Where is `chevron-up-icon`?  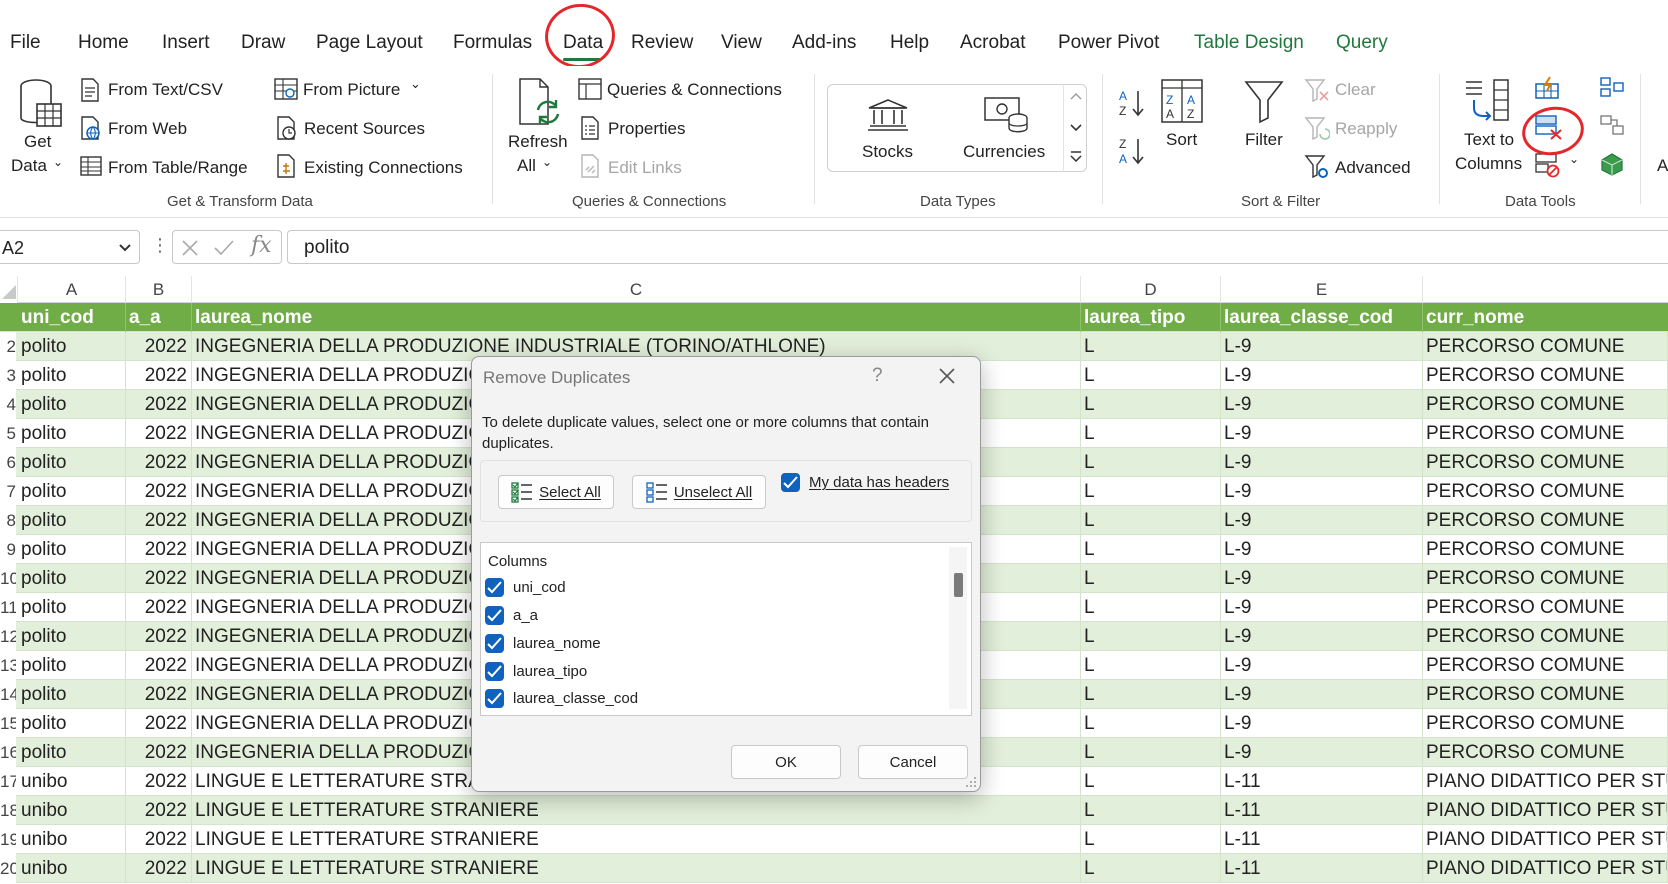
chevron-up-icon is located at coordinates (1076, 96).